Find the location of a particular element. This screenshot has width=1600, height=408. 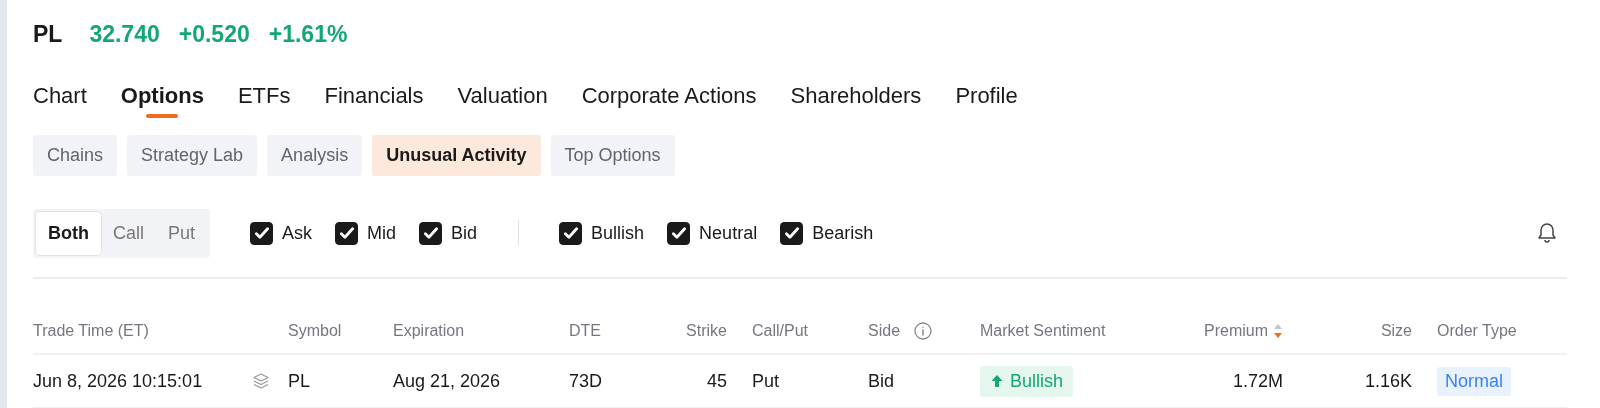

checkbox-label: Bearish is located at coordinates (843, 233).